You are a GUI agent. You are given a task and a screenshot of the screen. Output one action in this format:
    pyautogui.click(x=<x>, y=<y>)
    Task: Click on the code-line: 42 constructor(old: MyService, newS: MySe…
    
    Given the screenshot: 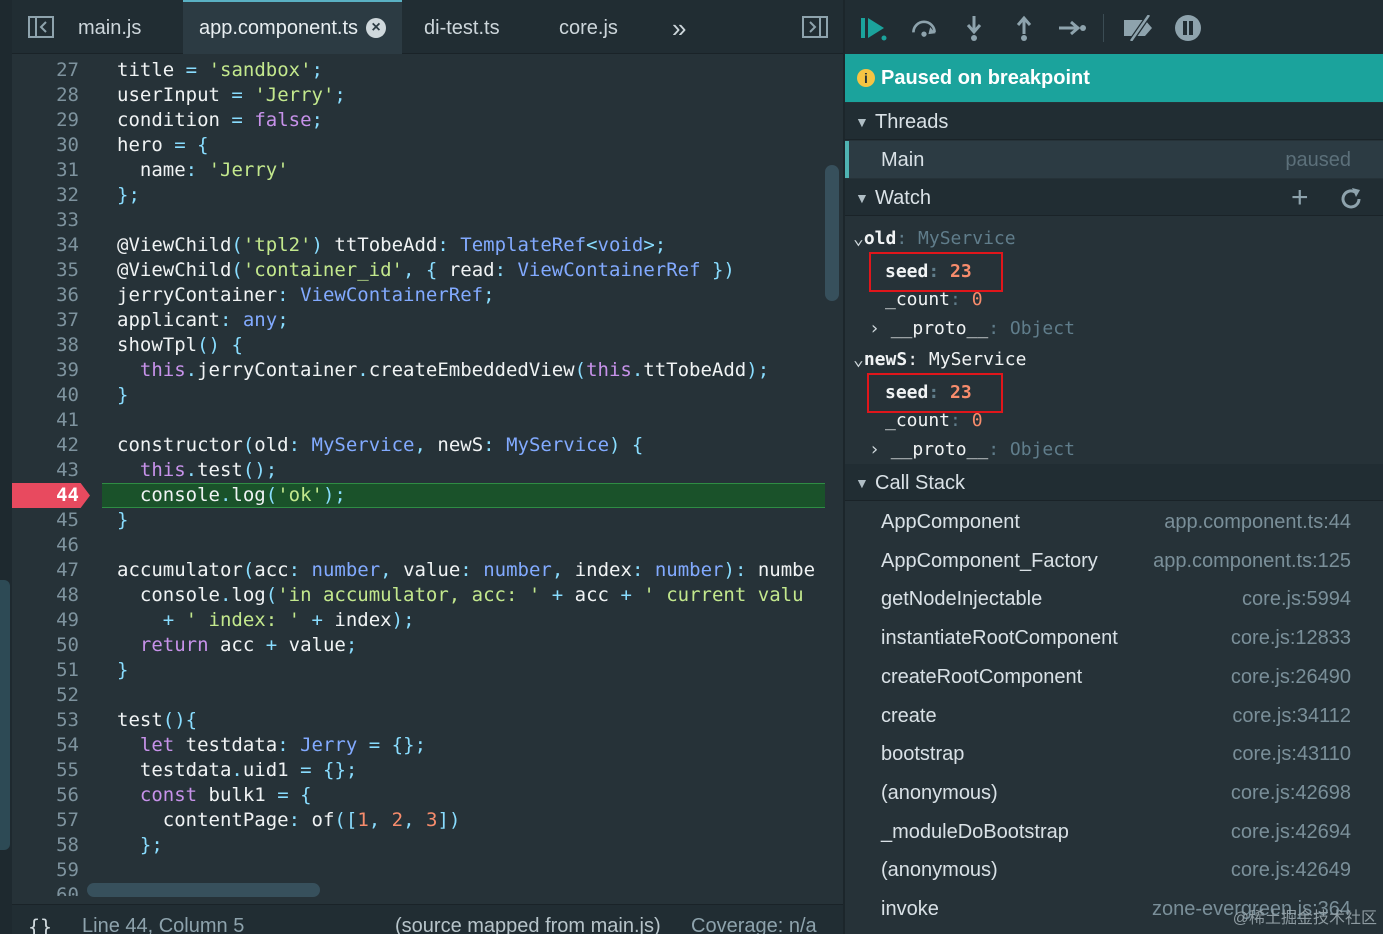 What is the action you would take?
    pyautogui.click(x=418, y=445)
    